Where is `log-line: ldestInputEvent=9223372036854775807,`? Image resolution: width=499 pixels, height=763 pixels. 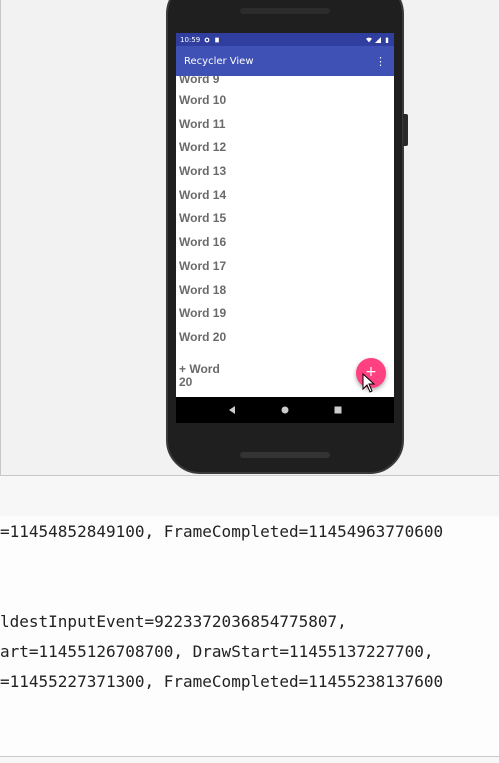 log-line: ldestInputEvent=9223372036854775807, is located at coordinates (173, 621).